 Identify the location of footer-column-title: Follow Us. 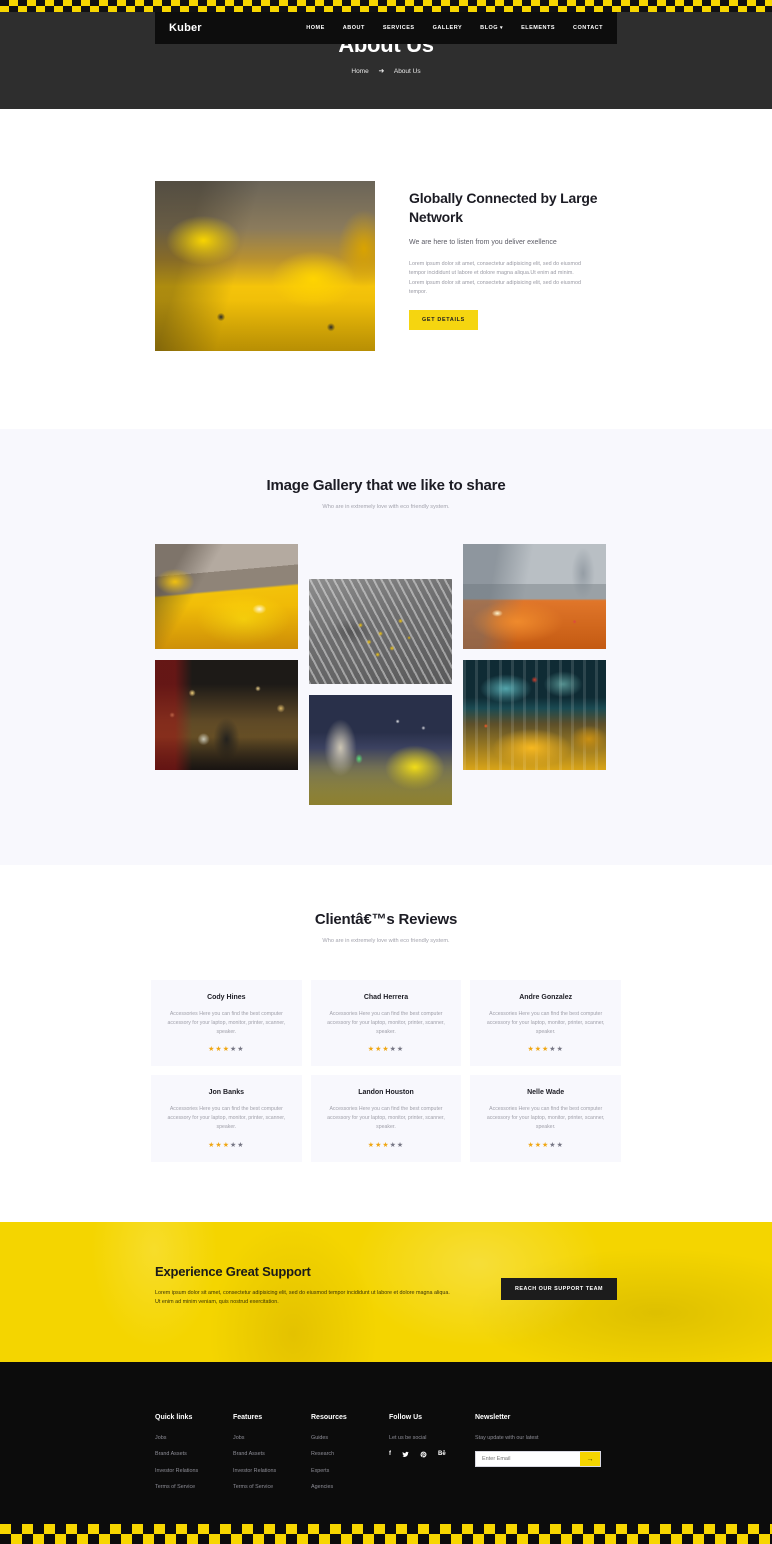
(406, 1417).